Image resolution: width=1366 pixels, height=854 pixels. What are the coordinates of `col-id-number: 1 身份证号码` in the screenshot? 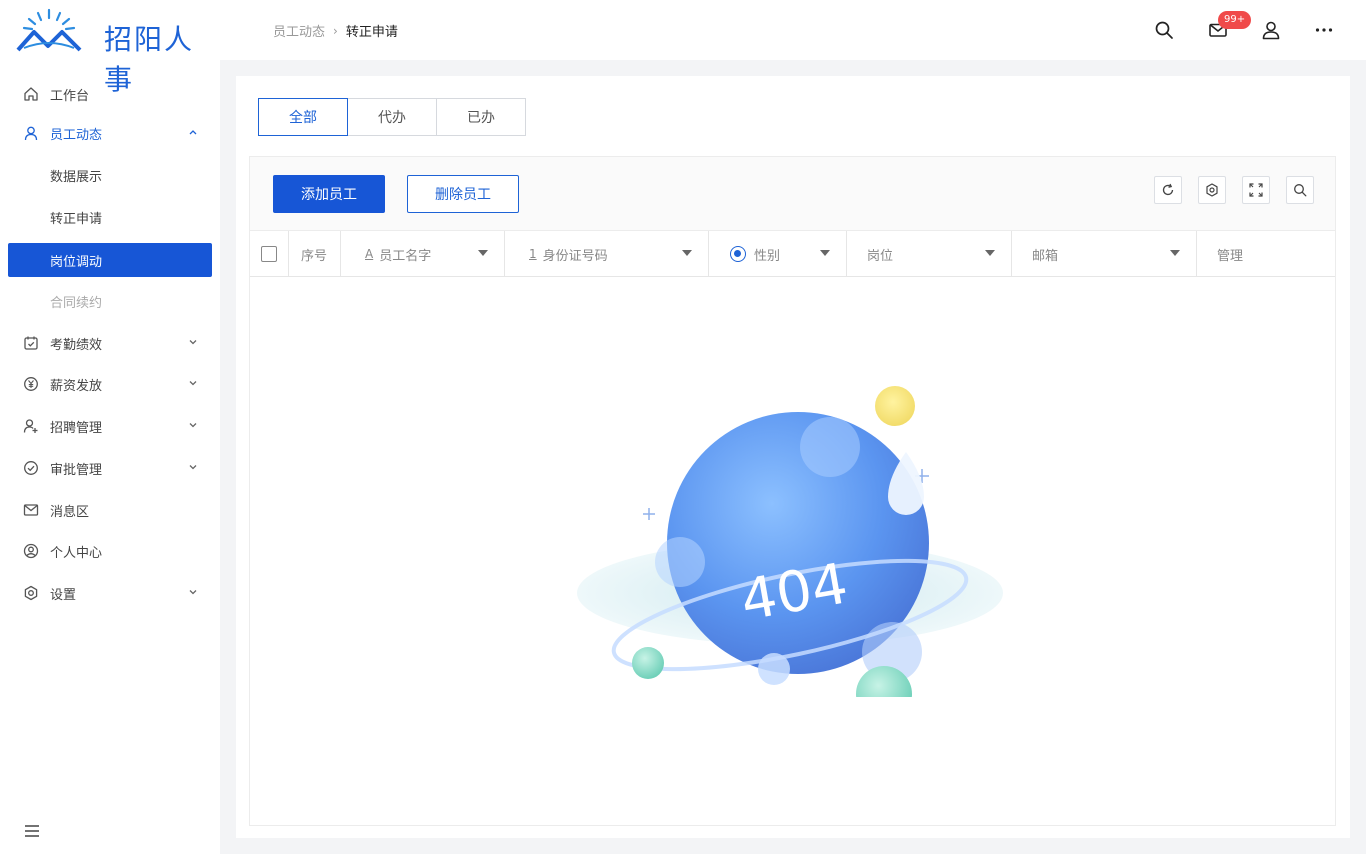 It's located at (607, 254).